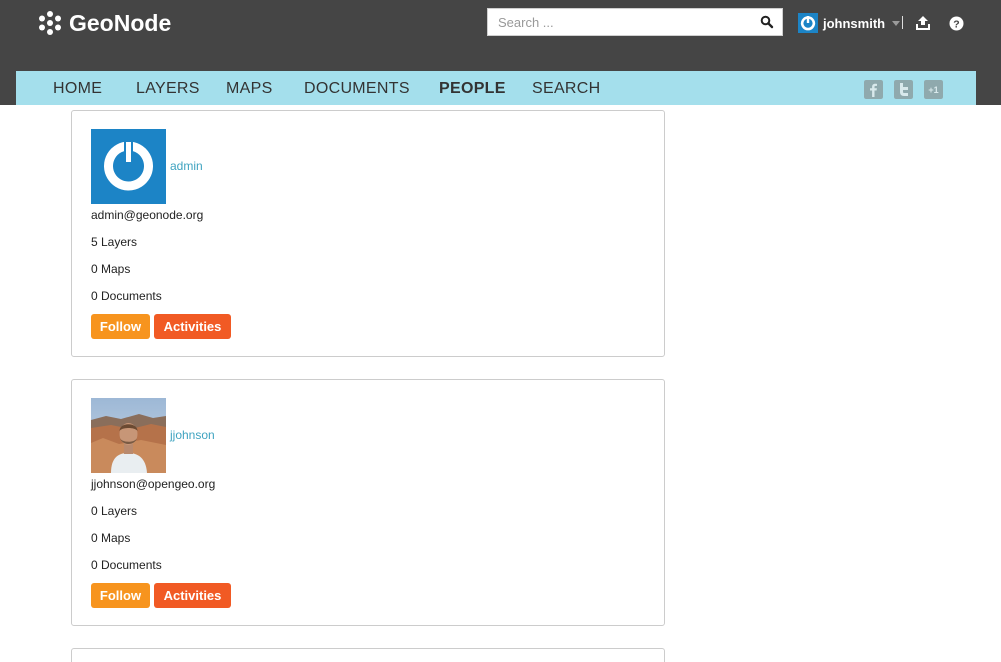 The width and height of the screenshot is (1001, 662). Describe the element at coordinates (120, 22) in the screenshot. I see `brand-name: GeoNode` at that location.